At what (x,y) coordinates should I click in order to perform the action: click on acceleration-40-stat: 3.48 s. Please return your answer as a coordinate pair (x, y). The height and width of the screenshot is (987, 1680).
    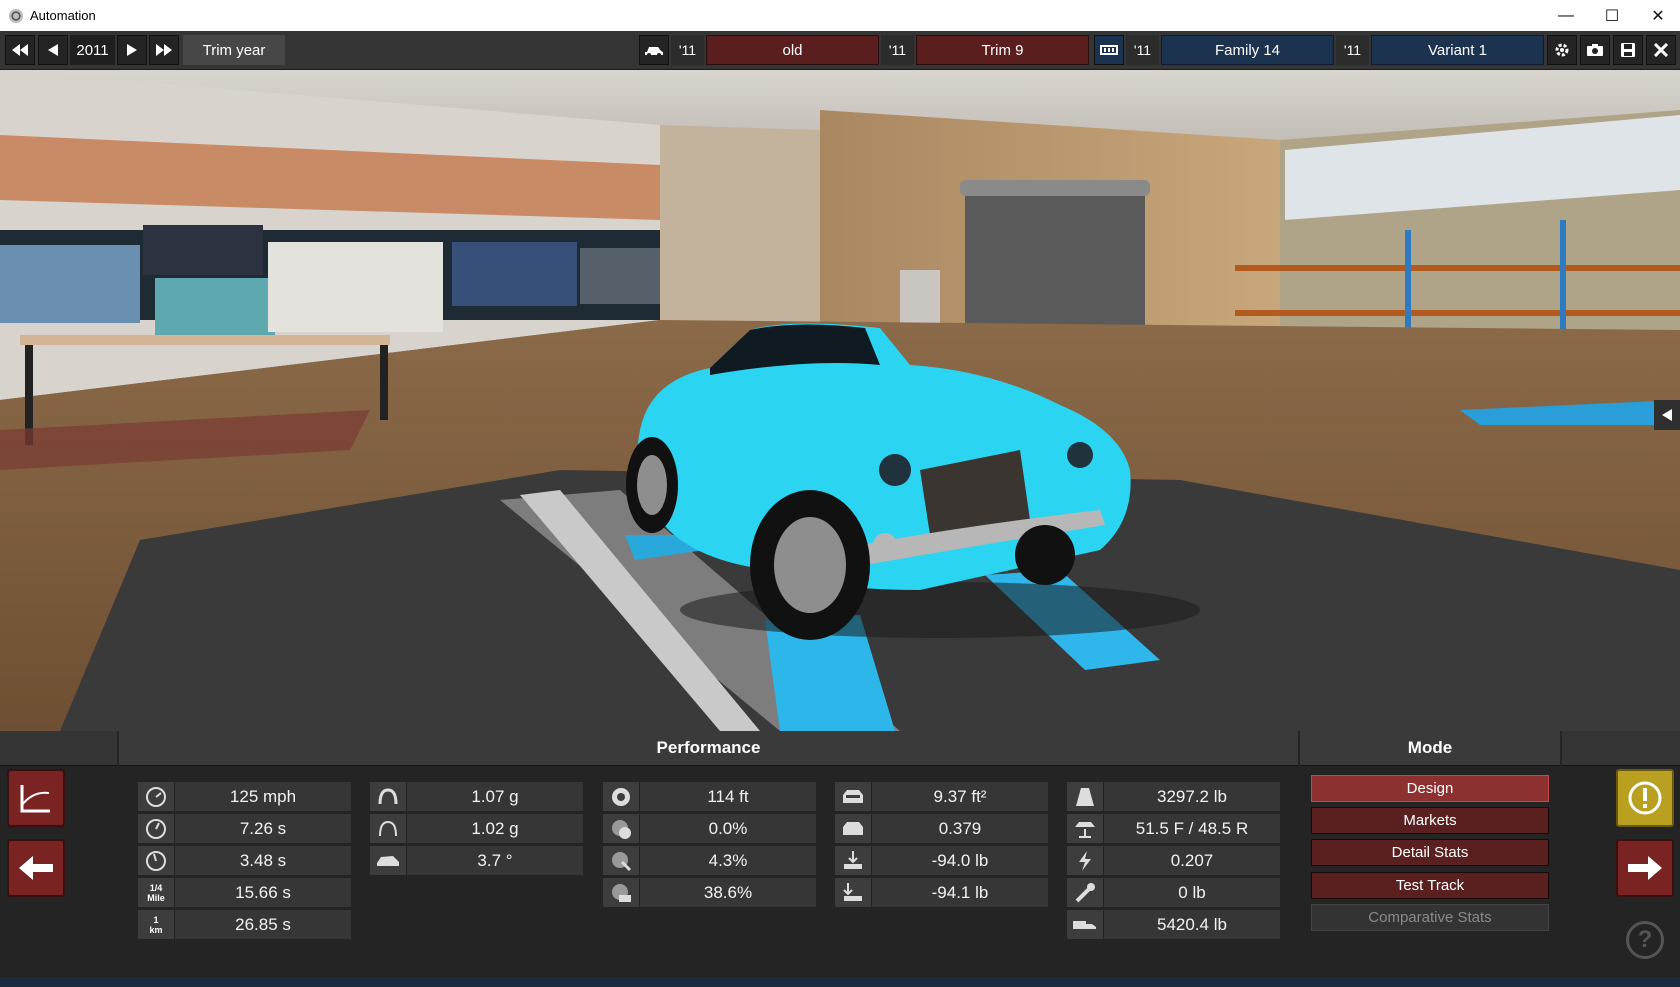
    Looking at the image, I should click on (244, 860).